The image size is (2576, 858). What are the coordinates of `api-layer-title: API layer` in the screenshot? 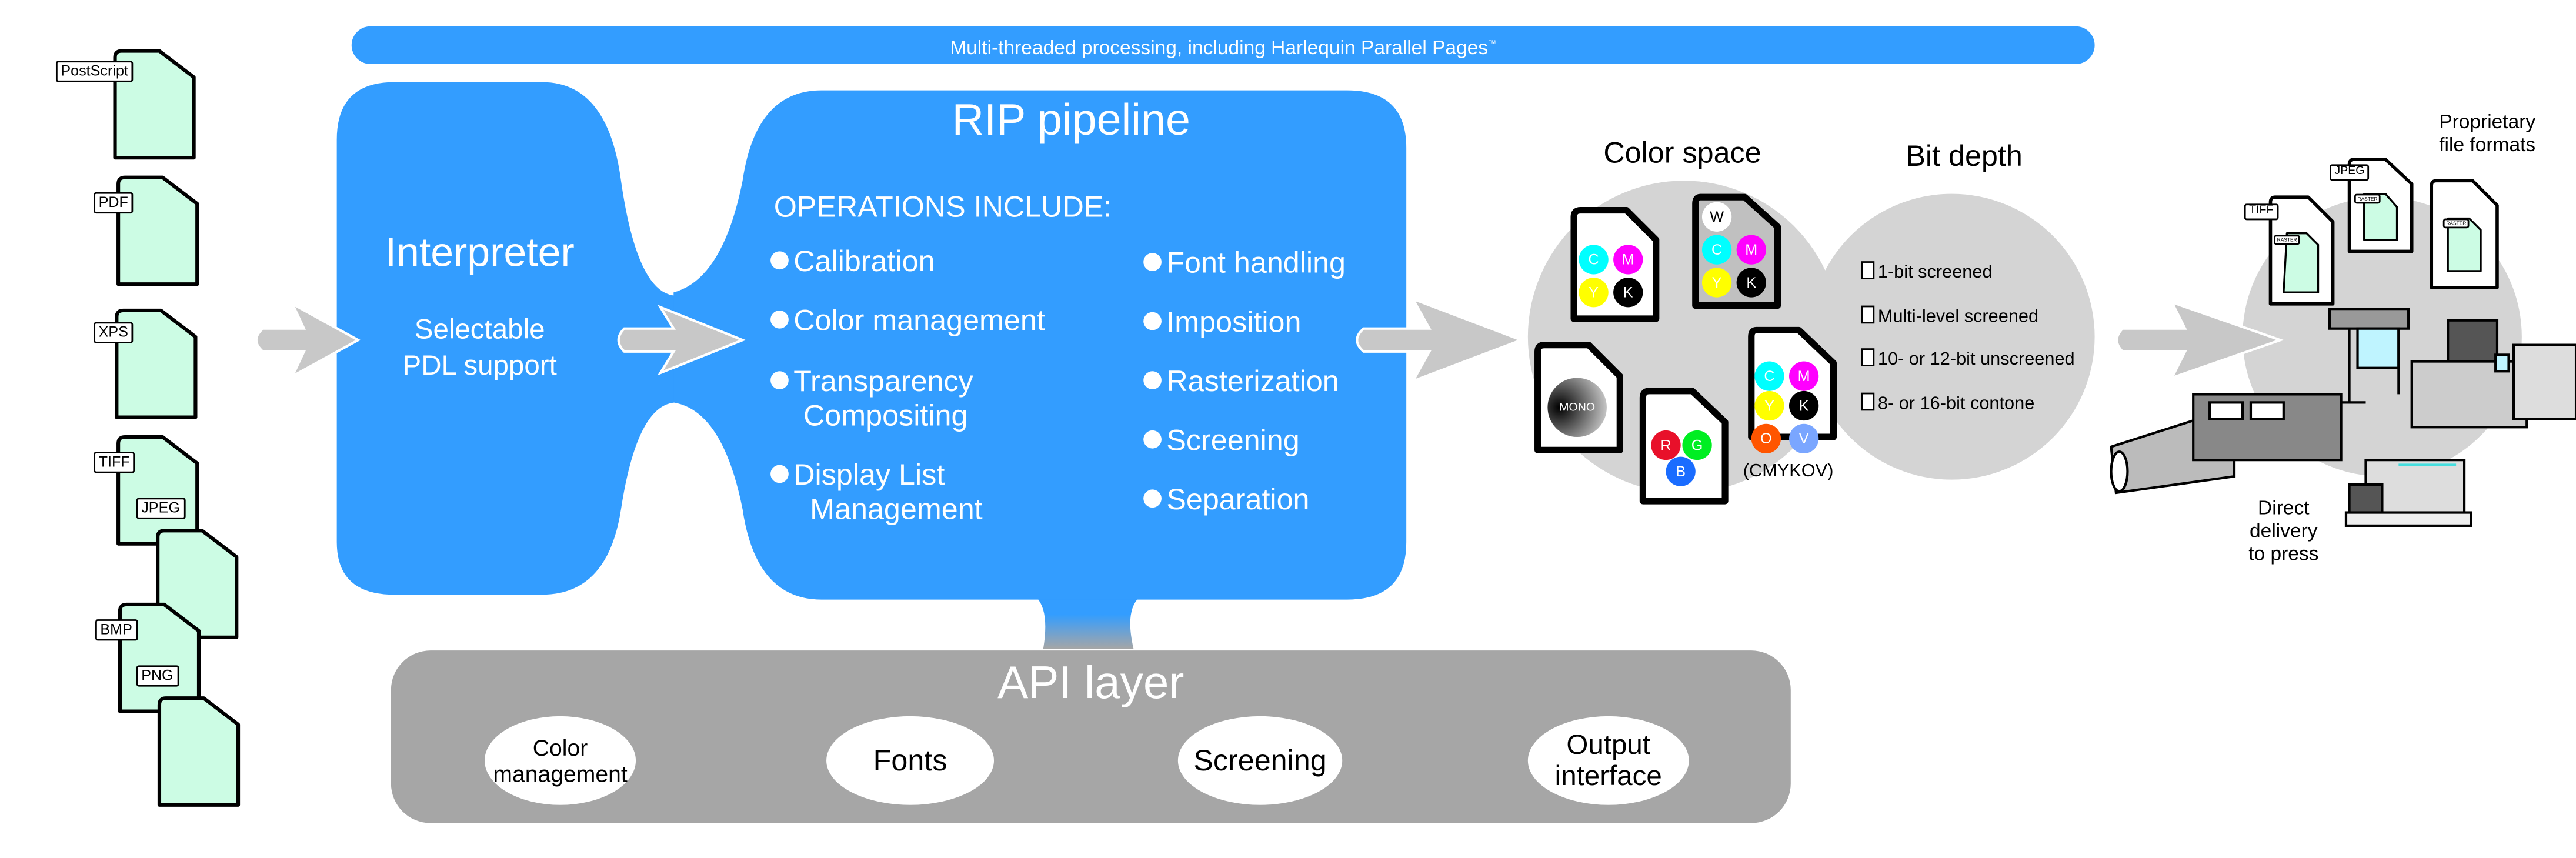 It's located at (1090, 683).